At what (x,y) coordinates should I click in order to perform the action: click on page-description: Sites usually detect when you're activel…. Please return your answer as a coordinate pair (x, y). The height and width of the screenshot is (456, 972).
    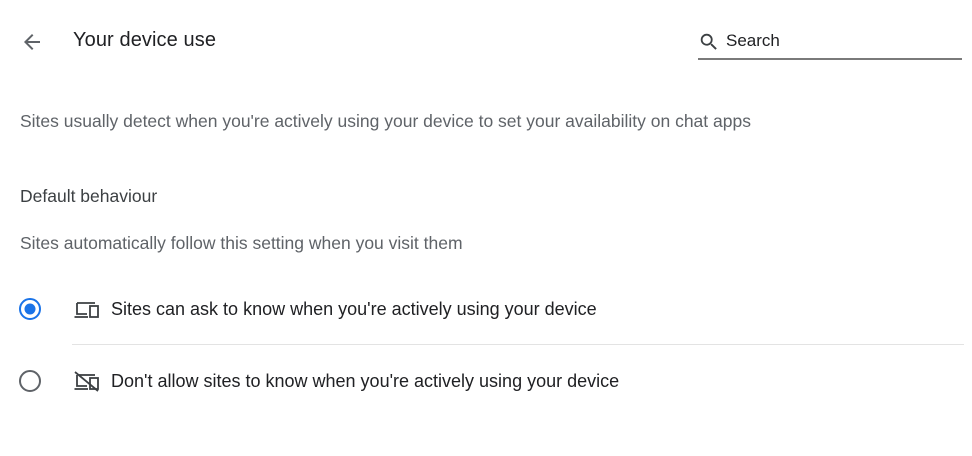
    Looking at the image, I should click on (385, 121).